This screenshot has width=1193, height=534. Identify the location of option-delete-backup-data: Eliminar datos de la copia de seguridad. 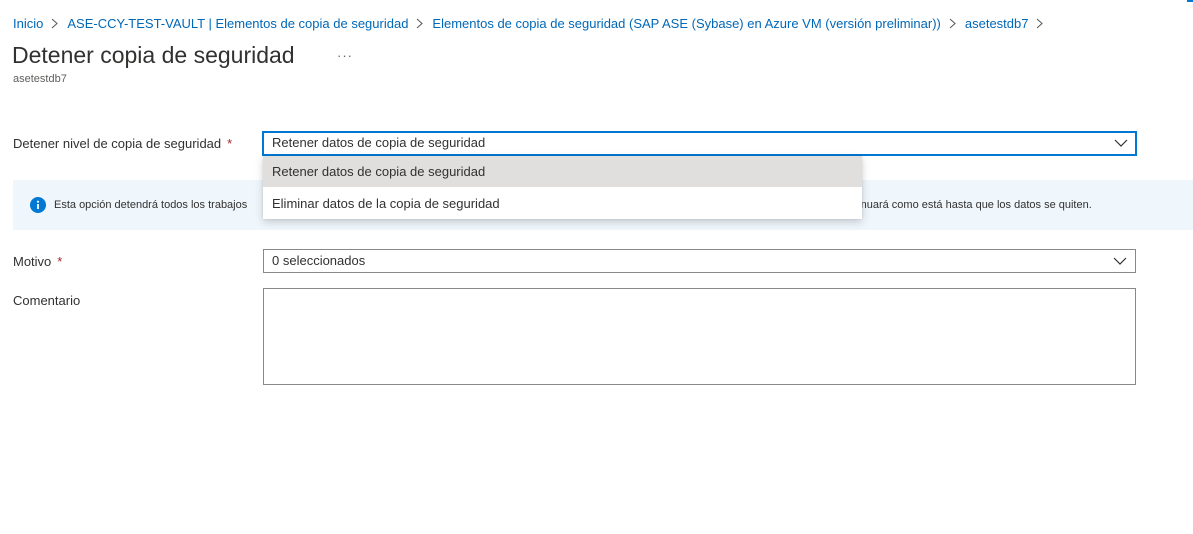
(562, 203).